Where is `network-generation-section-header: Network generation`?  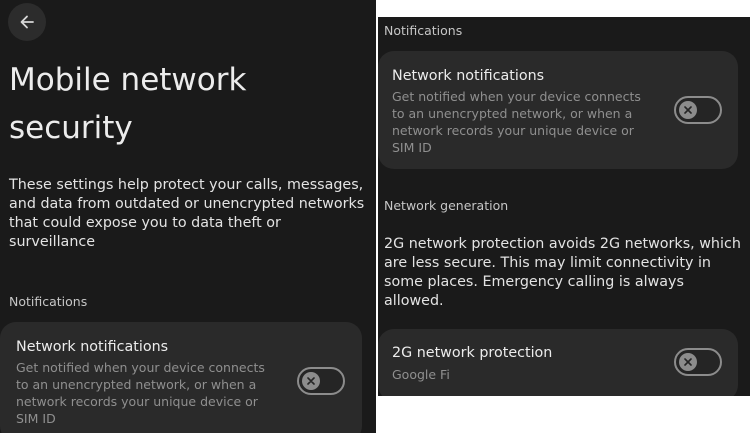 network-generation-section-header: Network generation is located at coordinates (446, 205).